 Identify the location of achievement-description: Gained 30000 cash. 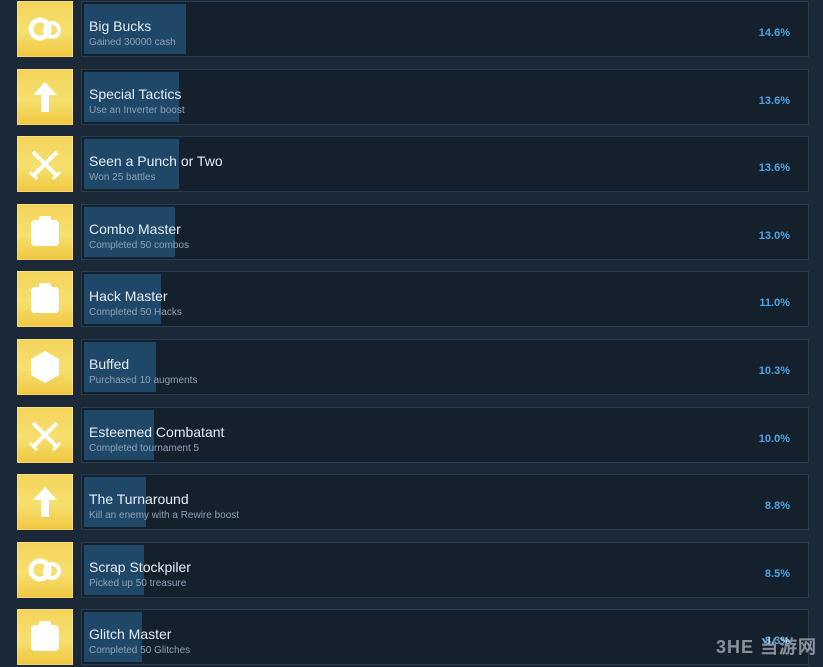
(132, 42).